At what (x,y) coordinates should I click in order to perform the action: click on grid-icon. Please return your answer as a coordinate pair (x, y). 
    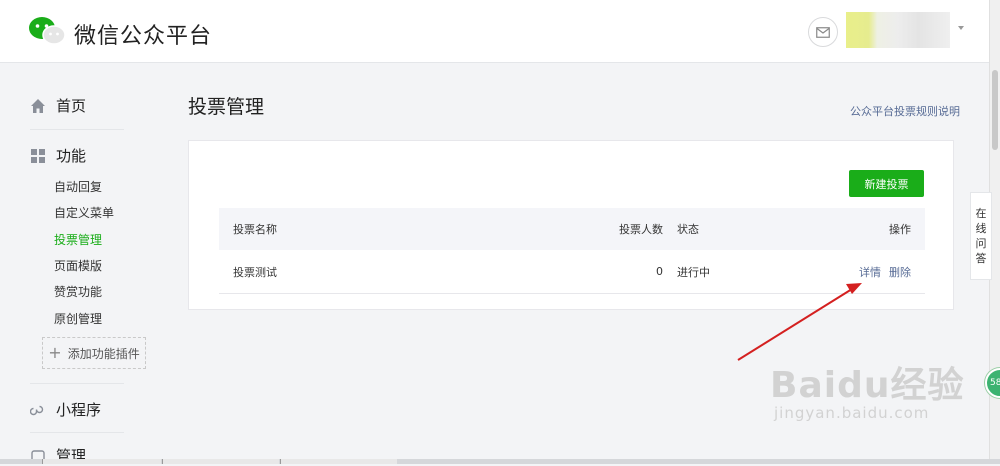
    Looking at the image, I should click on (38, 155).